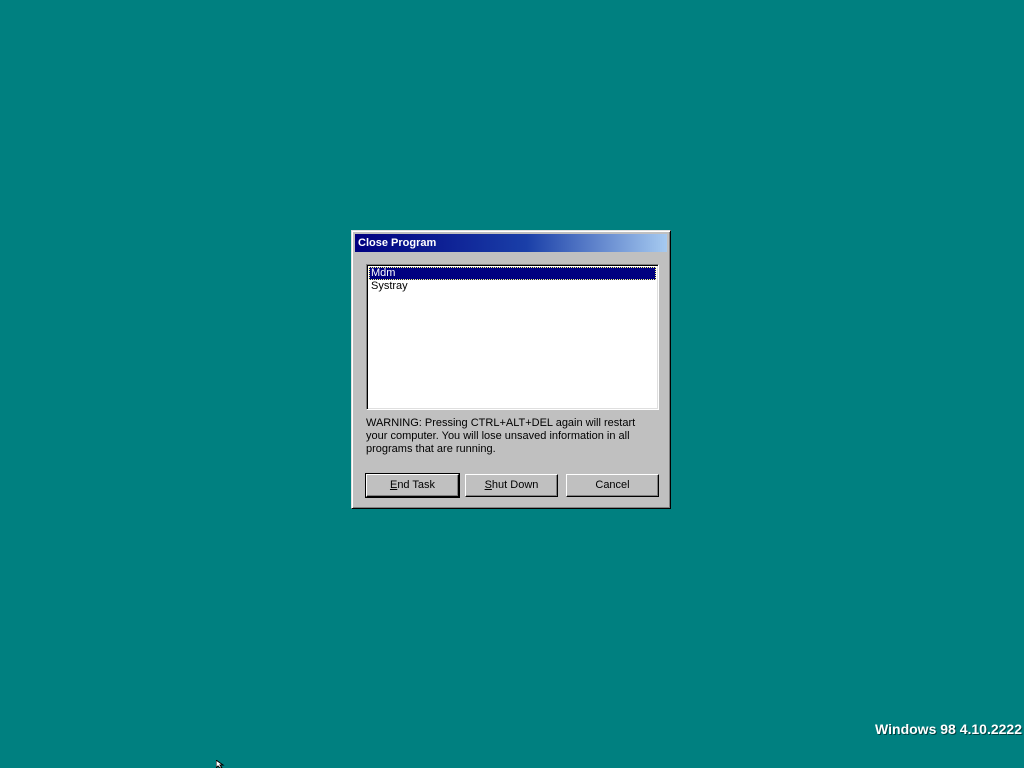 The width and height of the screenshot is (1024, 768). I want to click on shut-down-button: Shut Down, so click(511, 485).